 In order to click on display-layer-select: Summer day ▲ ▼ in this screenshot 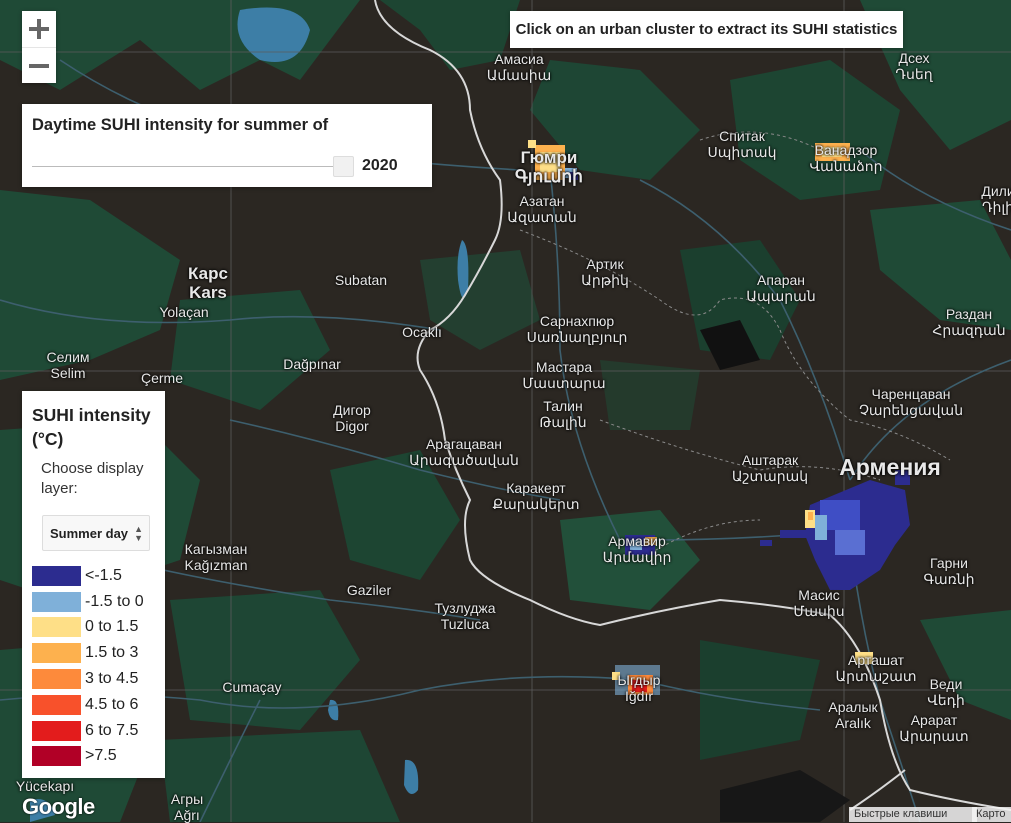, I will do `click(96, 533)`.